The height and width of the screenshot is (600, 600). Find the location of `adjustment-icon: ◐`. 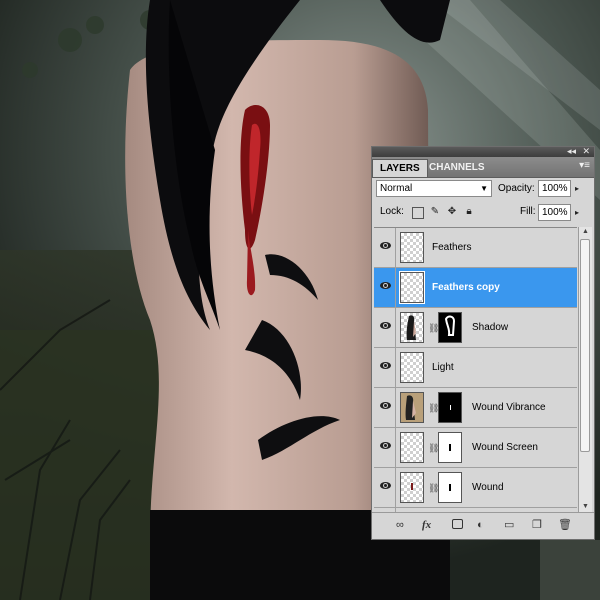

adjustment-icon: ◐ is located at coordinates (480, 525).